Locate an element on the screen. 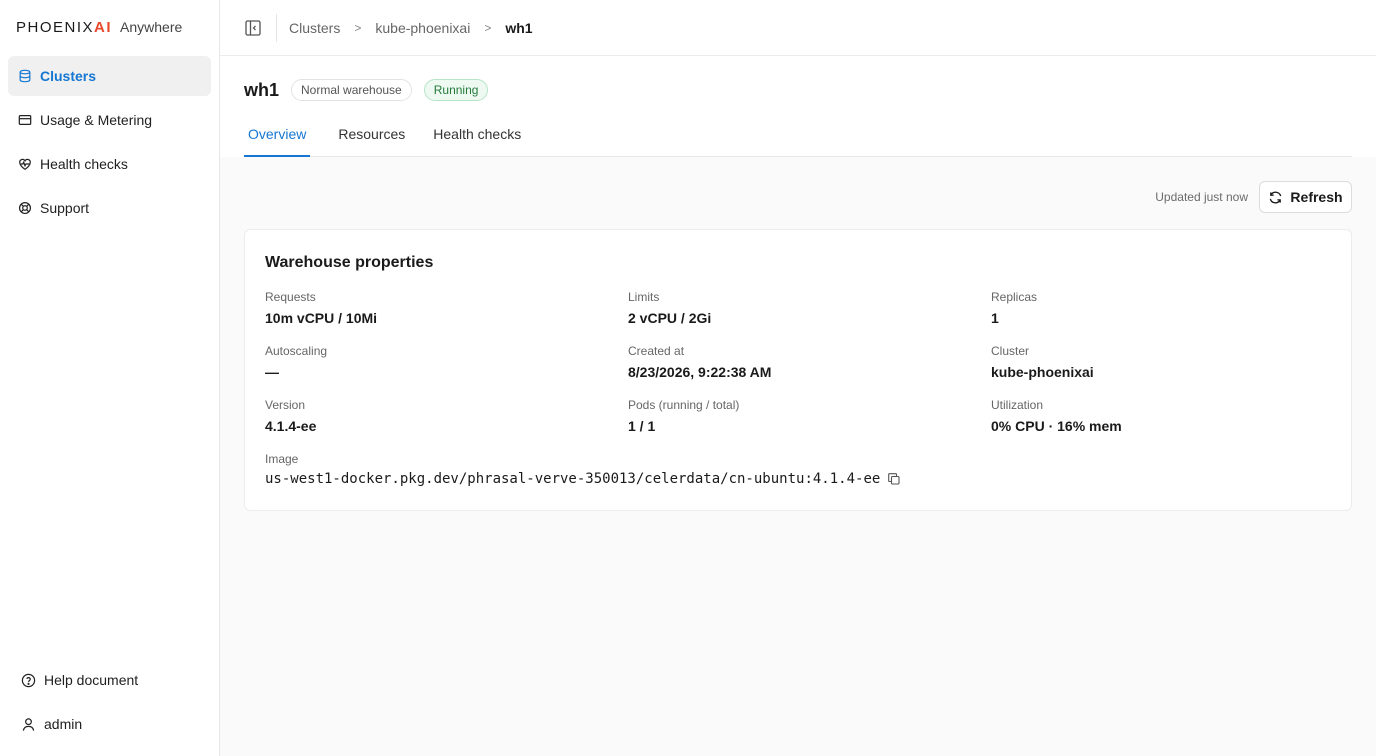  prop-value: — is located at coordinates (272, 372).